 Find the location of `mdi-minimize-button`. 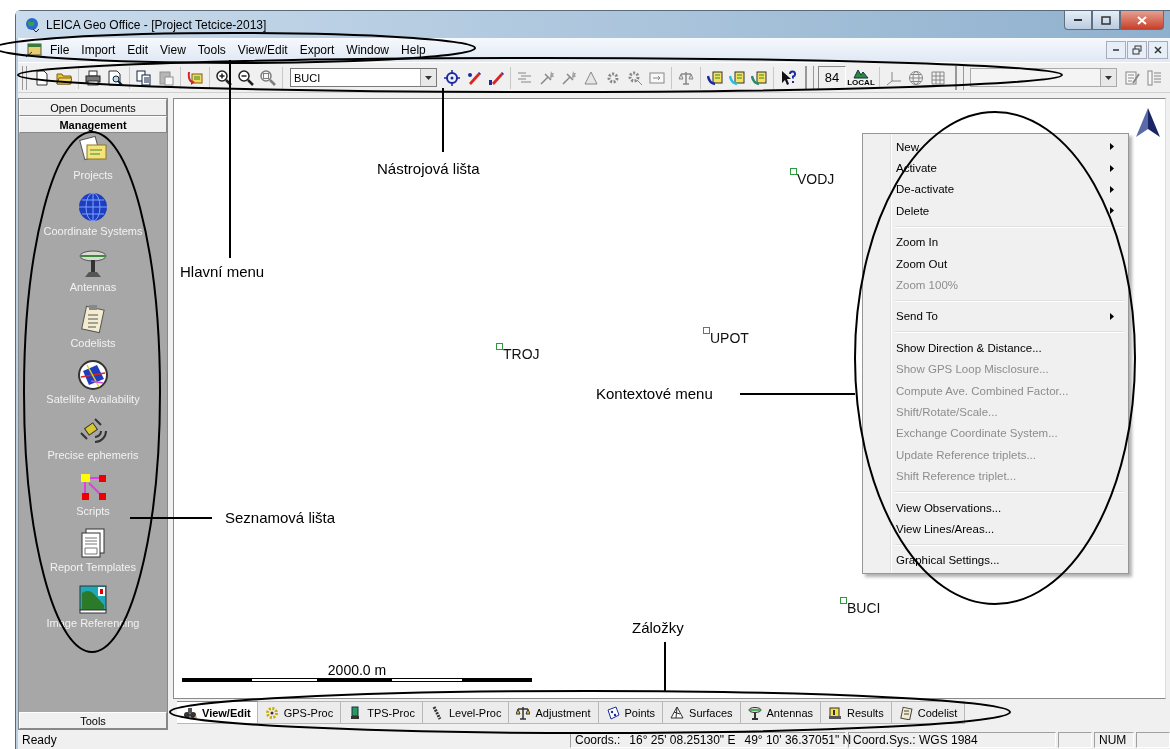

mdi-minimize-button is located at coordinates (1116, 50).